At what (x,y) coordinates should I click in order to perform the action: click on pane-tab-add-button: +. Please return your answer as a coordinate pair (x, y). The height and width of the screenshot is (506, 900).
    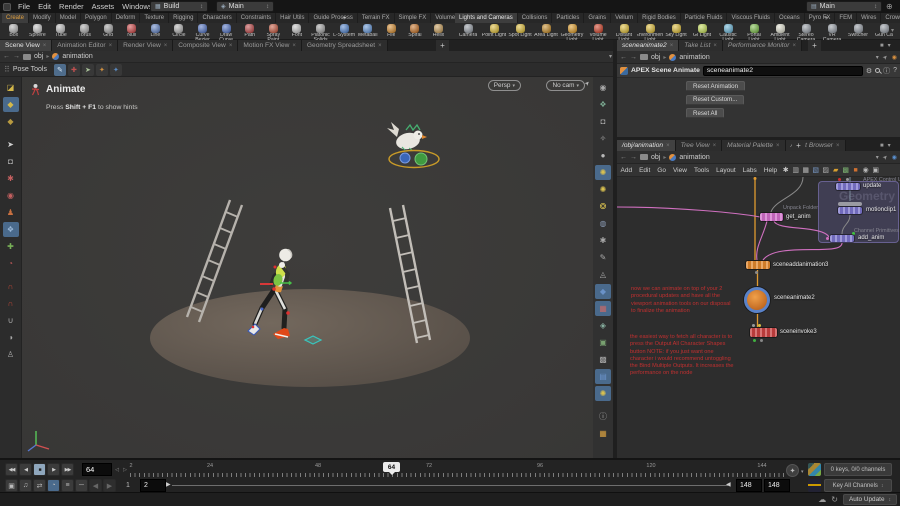
    Looking at the image, I should click on (442, 45).